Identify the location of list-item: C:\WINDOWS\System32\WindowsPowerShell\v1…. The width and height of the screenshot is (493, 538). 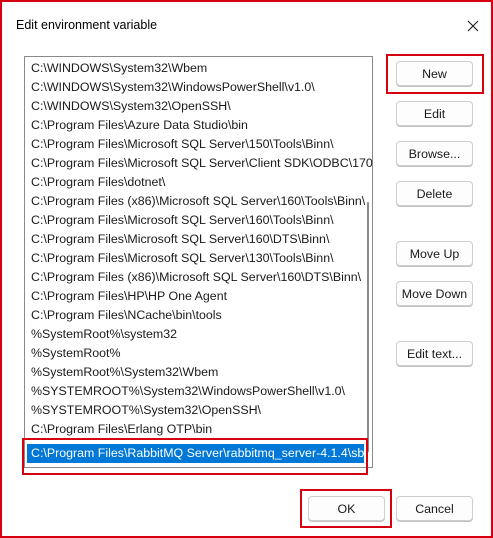
(172, 87).